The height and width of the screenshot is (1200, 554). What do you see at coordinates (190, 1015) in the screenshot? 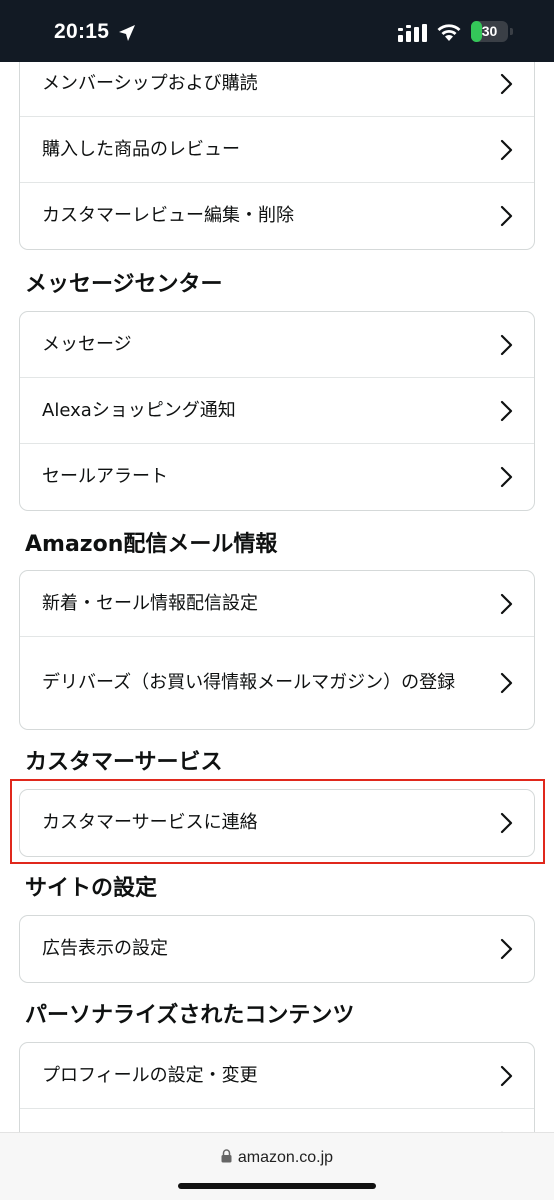
I see `section-title-personalized-content: パーソナライズされたコンテンツ` at bounding box center [190, 1015].